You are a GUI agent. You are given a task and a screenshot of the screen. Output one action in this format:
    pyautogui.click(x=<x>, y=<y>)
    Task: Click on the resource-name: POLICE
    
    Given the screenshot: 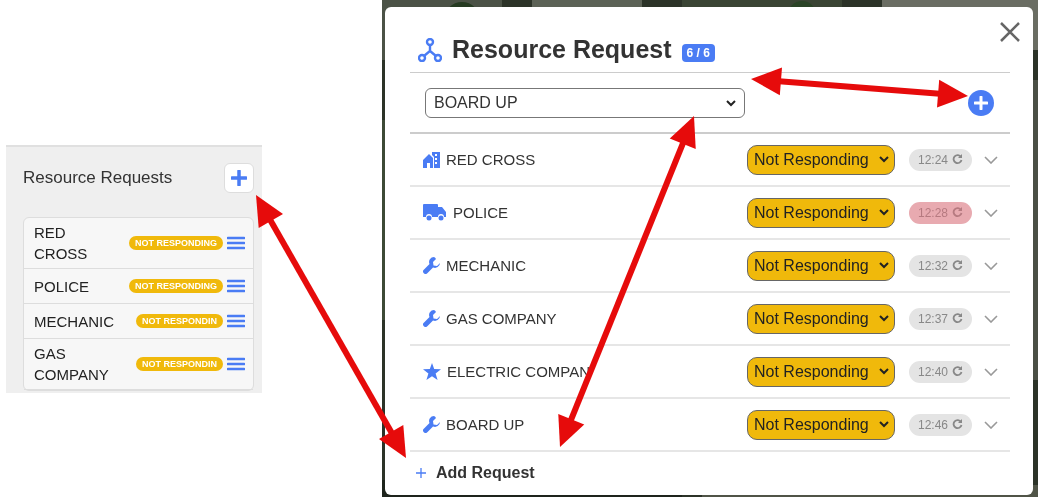 What is the action you would take?
    pyautogui.click(x=481, y=212)
    